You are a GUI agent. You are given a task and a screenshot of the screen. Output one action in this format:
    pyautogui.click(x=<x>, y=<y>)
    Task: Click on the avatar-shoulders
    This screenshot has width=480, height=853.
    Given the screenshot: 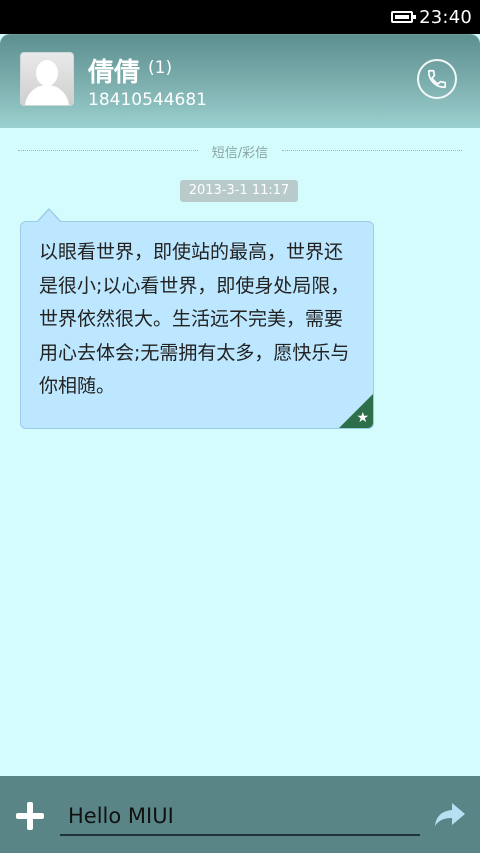 What is the action you would take?
    pyautogui.click(x=47, y=95)
    